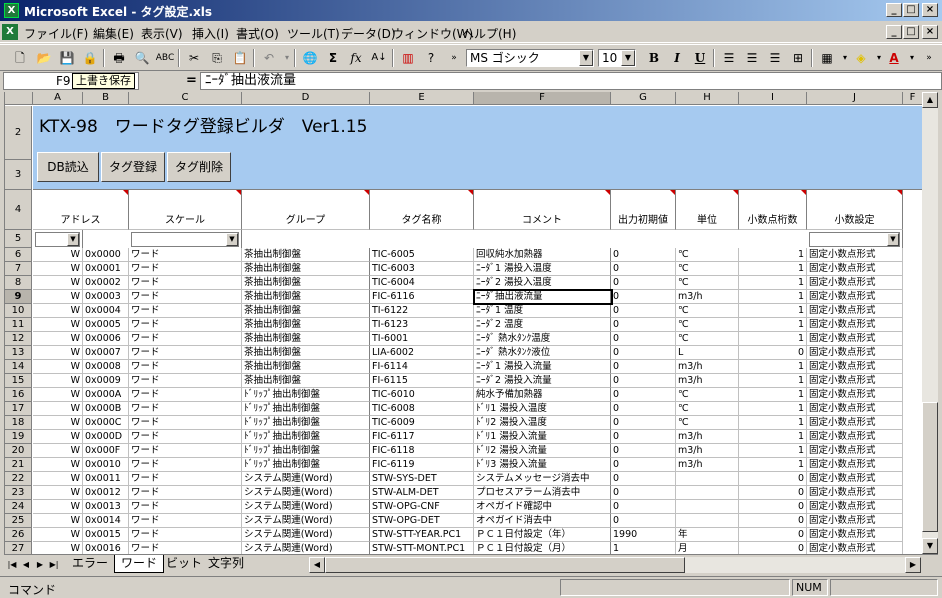 This screenshot has width=942, height=598. Describe the element at coordinates (106, 367) in the screenshot. I see `cell-b: 0x0008` at that location.